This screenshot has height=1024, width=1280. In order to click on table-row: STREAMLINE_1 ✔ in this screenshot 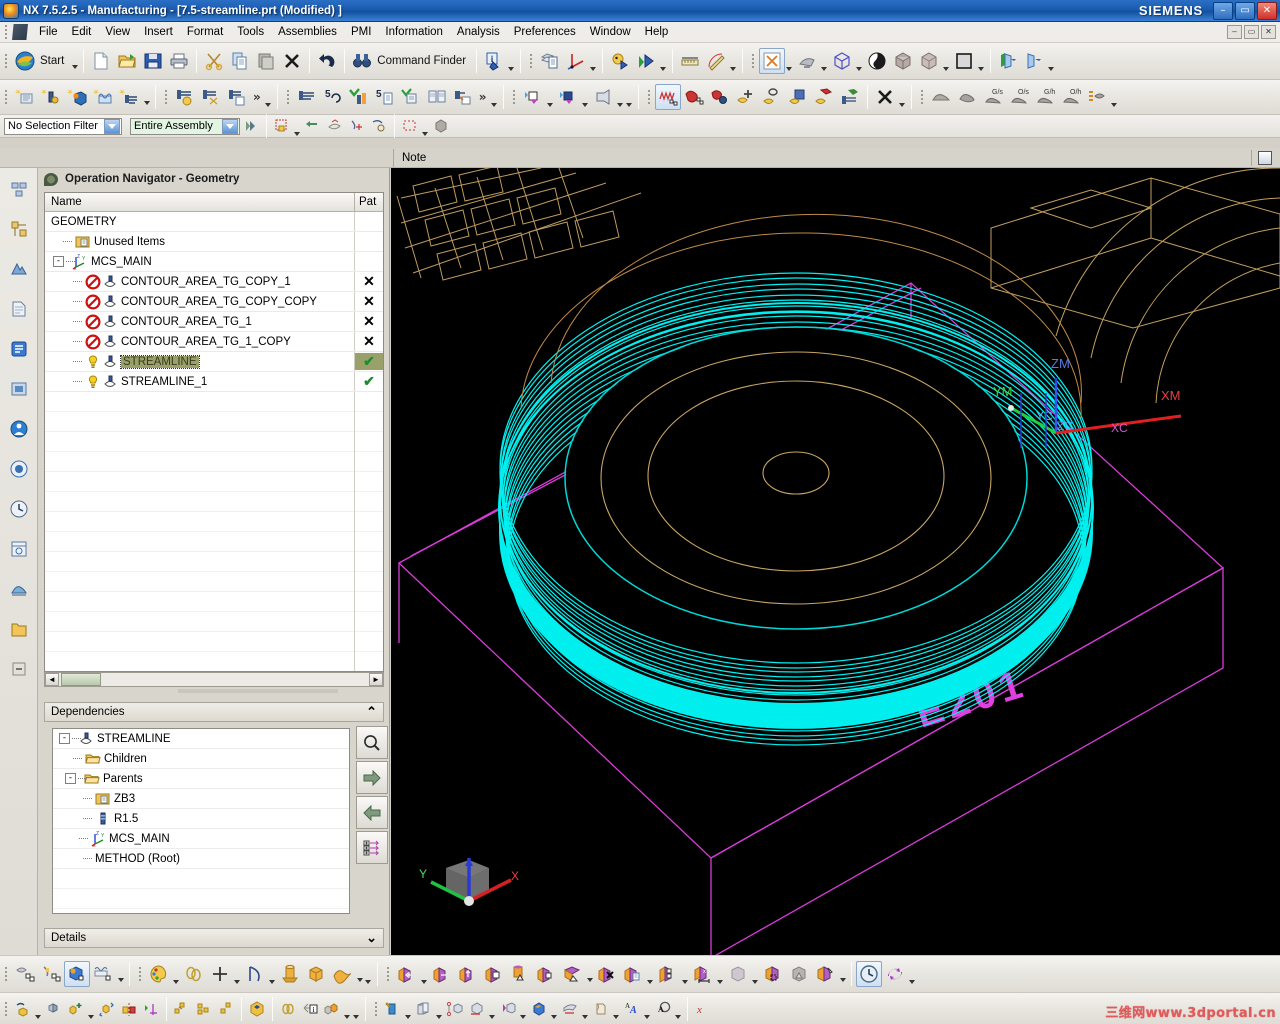, I will do `click(214, 382)`.